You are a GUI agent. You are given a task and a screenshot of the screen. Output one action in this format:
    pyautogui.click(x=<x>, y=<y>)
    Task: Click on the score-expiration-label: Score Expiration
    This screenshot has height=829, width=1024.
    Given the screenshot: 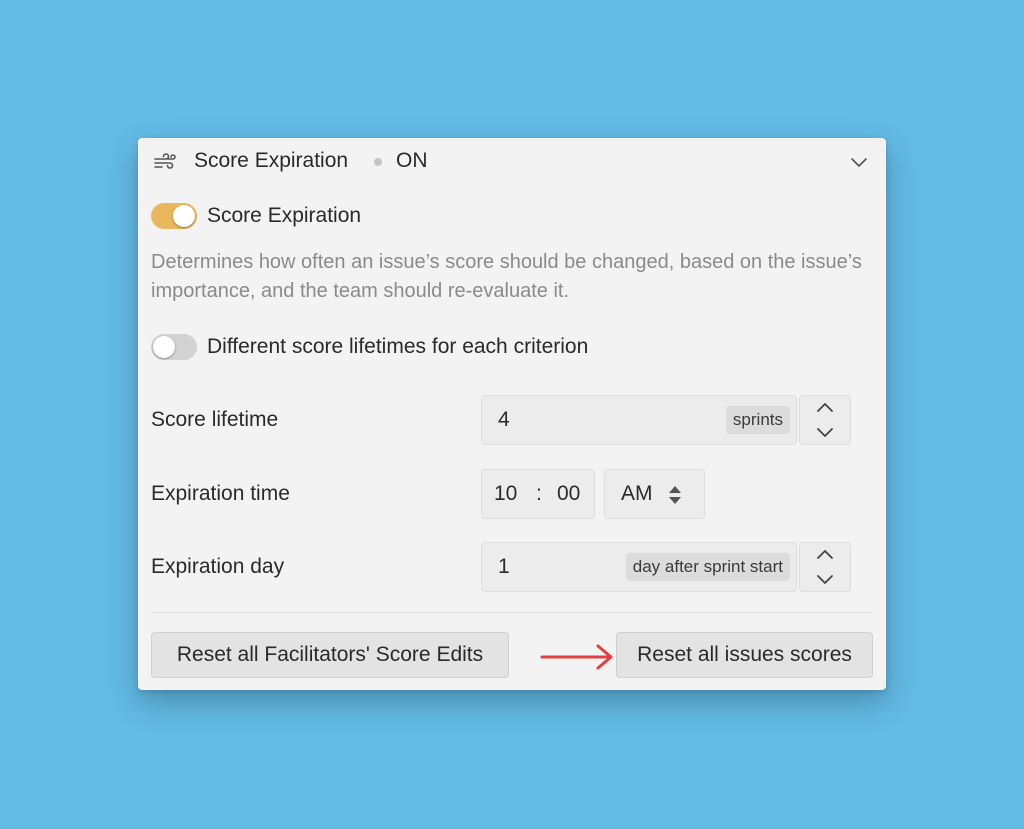 What is the action you would take?
    pyautogui.click(x=284, y=215)
    